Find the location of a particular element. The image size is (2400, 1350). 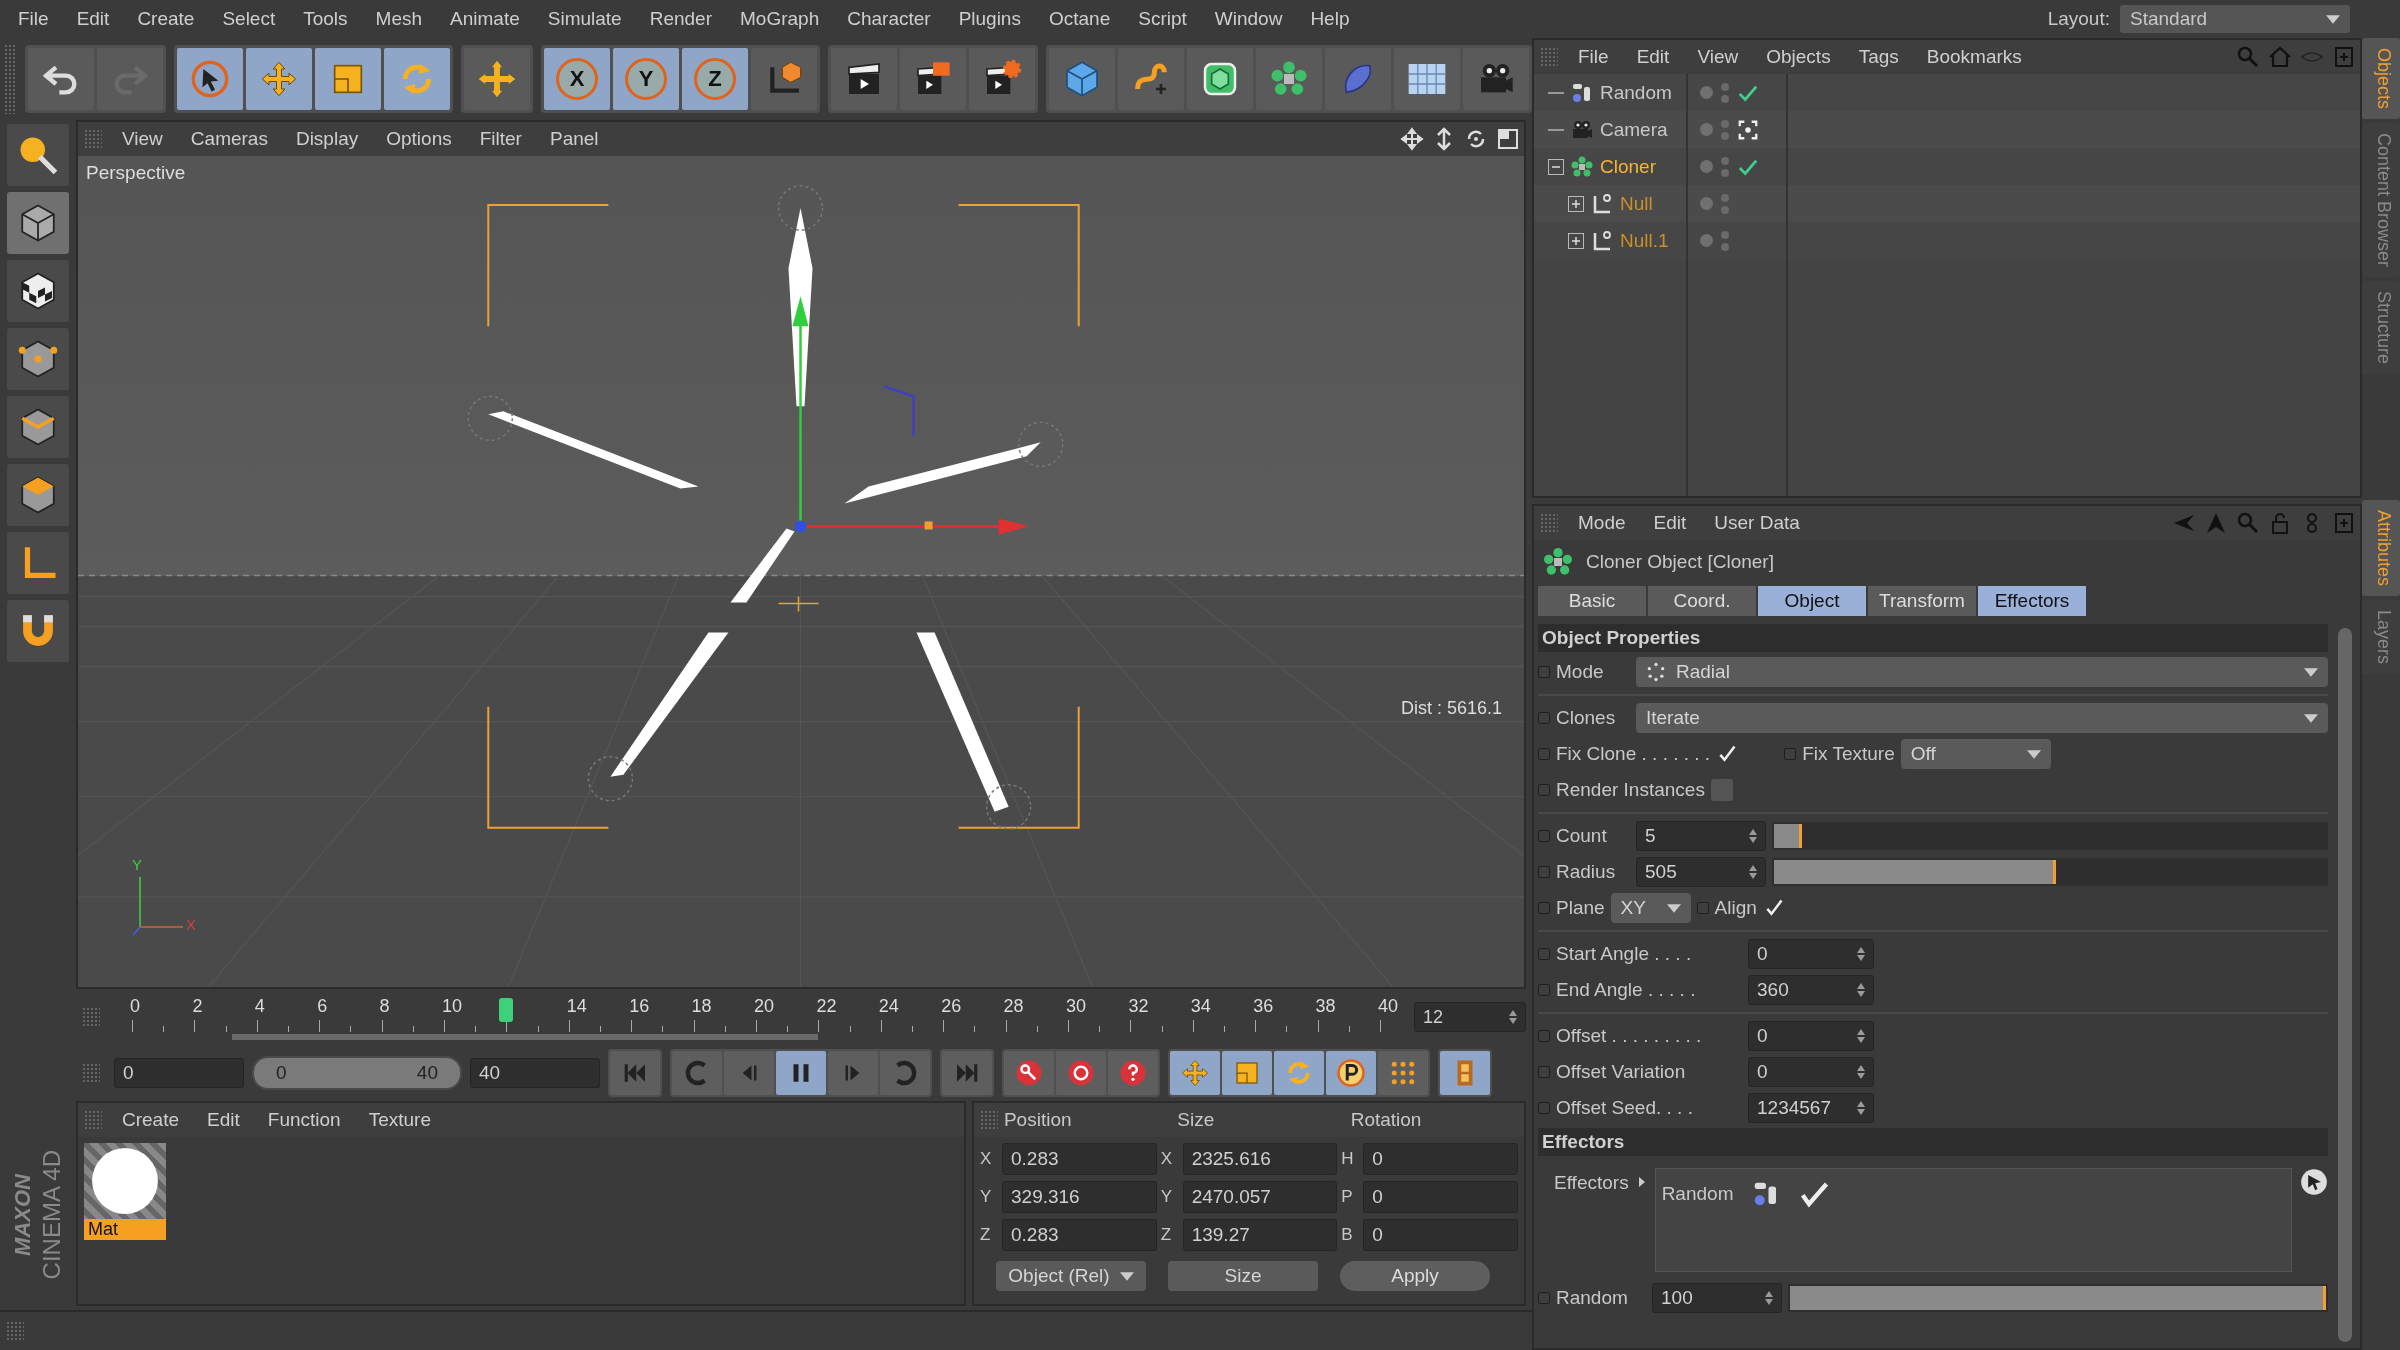

go-to-start-button is located at coordinates (635, 1073).